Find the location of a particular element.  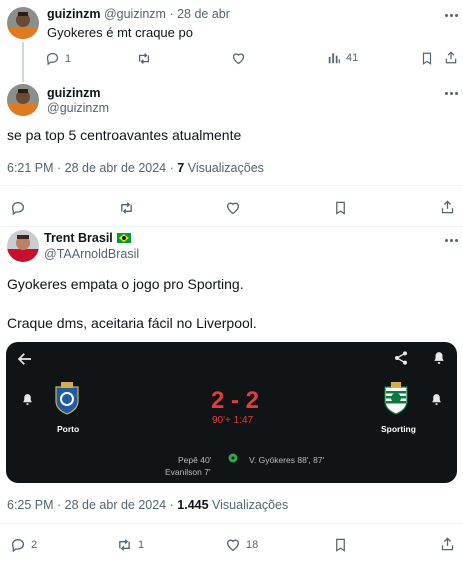

home-scorer: Evanilson 7' is located at coordinates (188, 472).